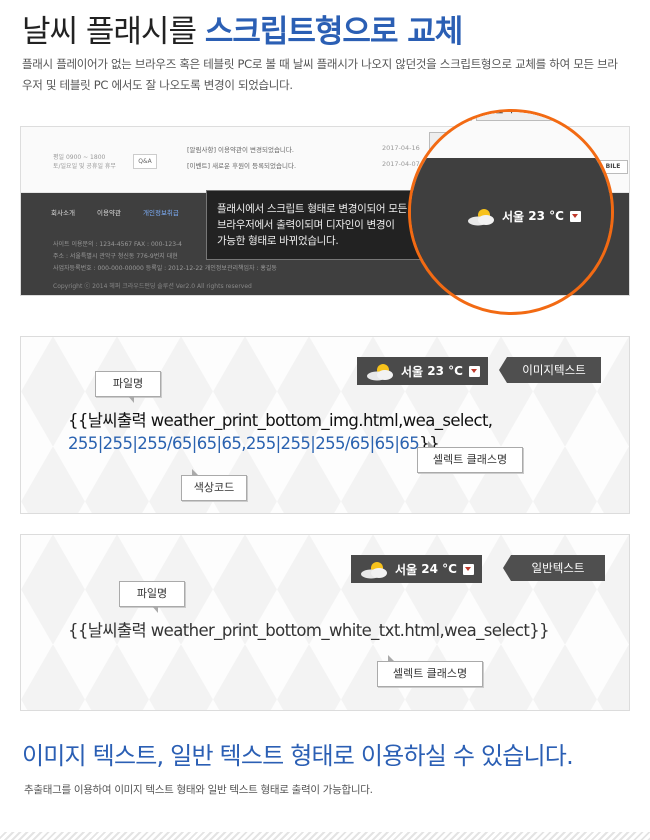 This screenshot has height=840, width=650. What do you see at coordinates (84, 166) in the screenshot?
I see `hours-holiday: 토/일요일 및 공휴일 휴무` at bounding box center [84, 166].